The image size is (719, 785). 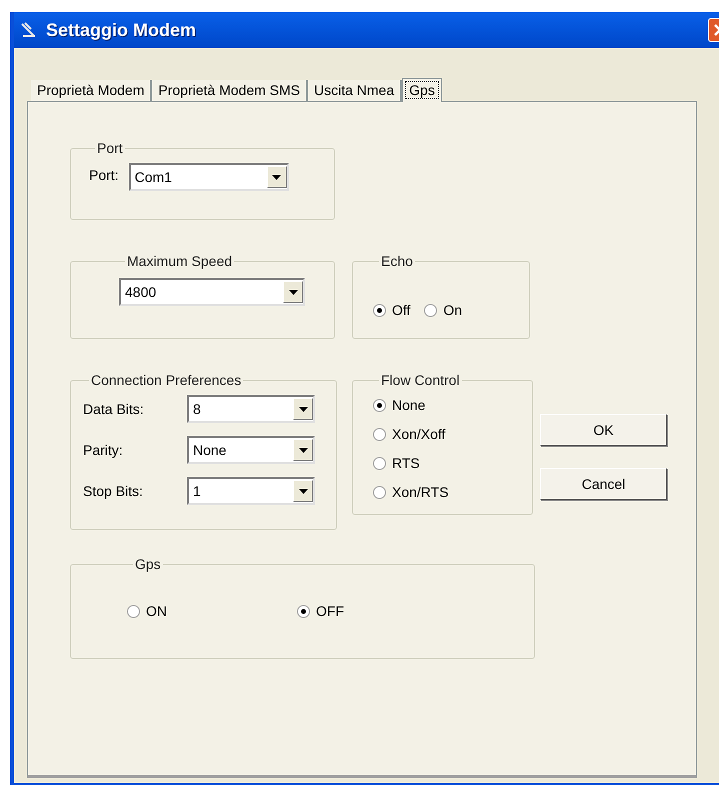 What do you see at coordinates (401, 310) in the screenshot?
I see `radio-label: Off` at bounding box center [401, 310].